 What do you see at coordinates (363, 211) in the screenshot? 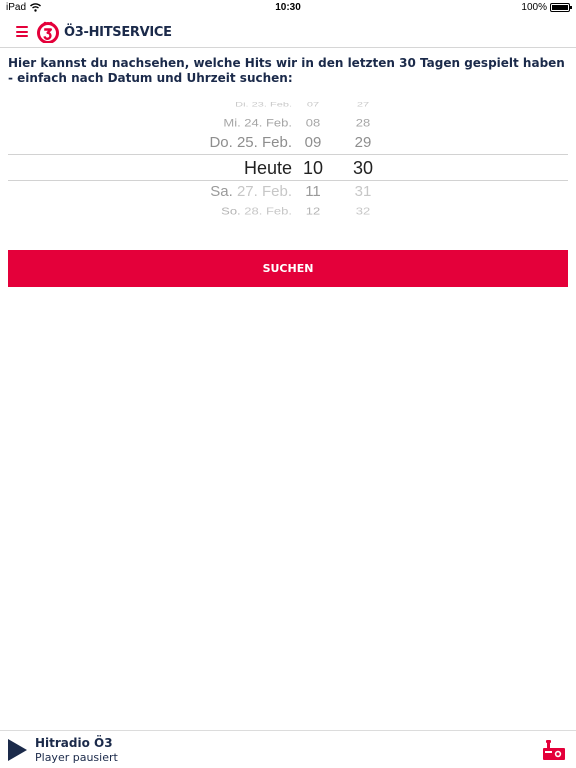
I see `picker-minute: 32` at bounding box center [363, 211].